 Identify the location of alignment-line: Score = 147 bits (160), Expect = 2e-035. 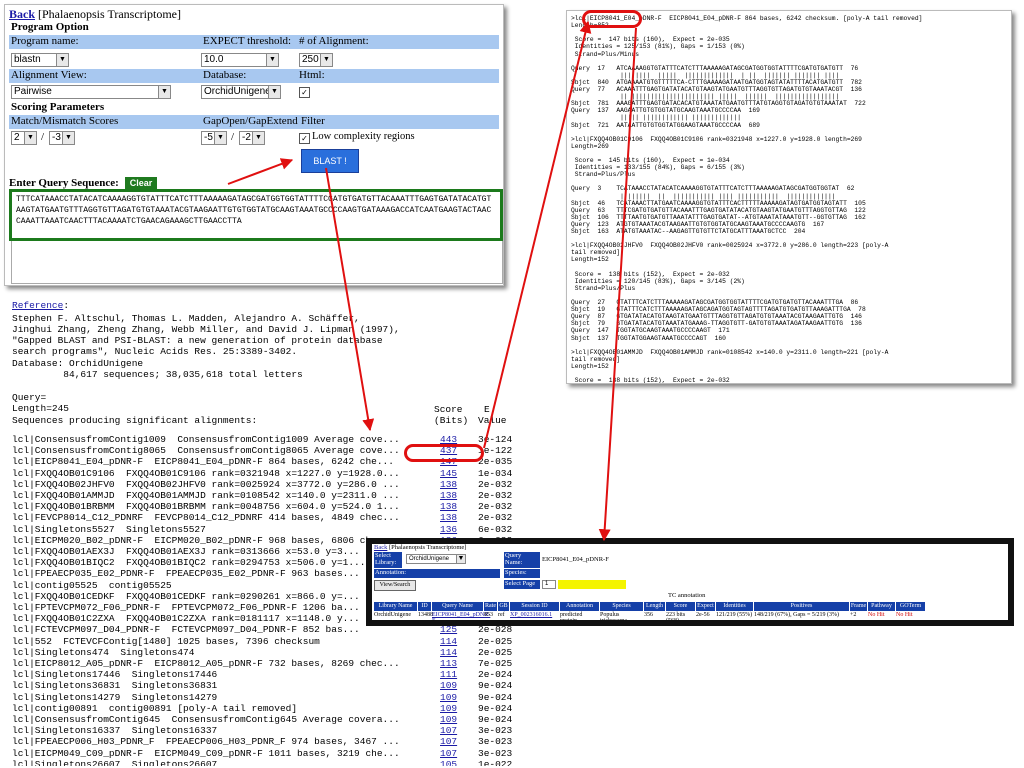
(650, 40).